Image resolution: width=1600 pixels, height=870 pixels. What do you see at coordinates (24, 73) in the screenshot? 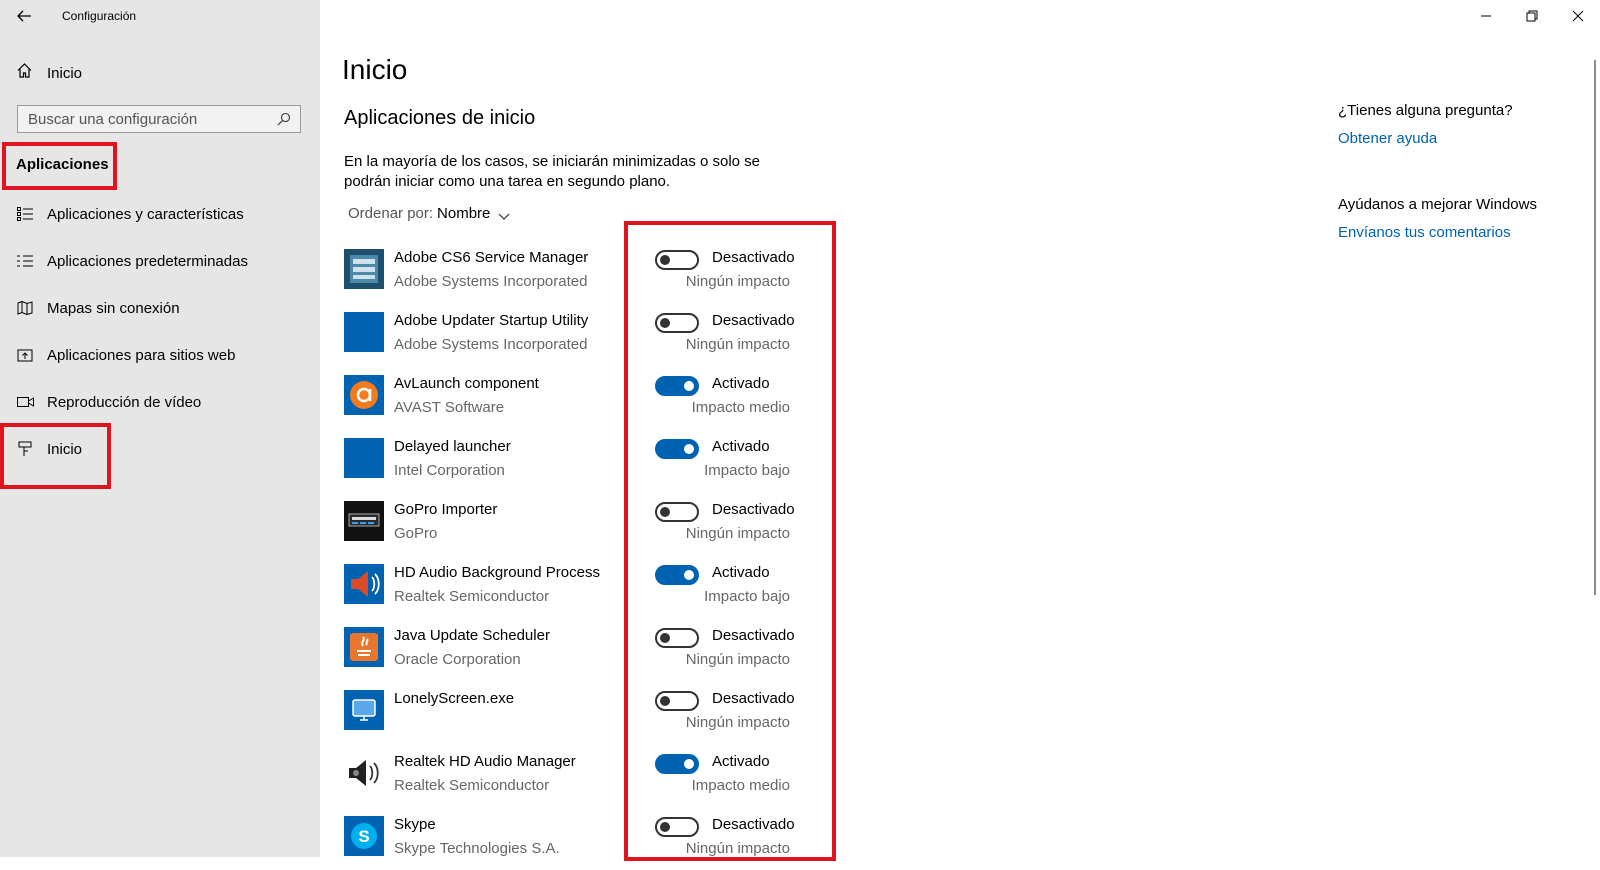
I see `home-icon` at bounding box center [24, 73].